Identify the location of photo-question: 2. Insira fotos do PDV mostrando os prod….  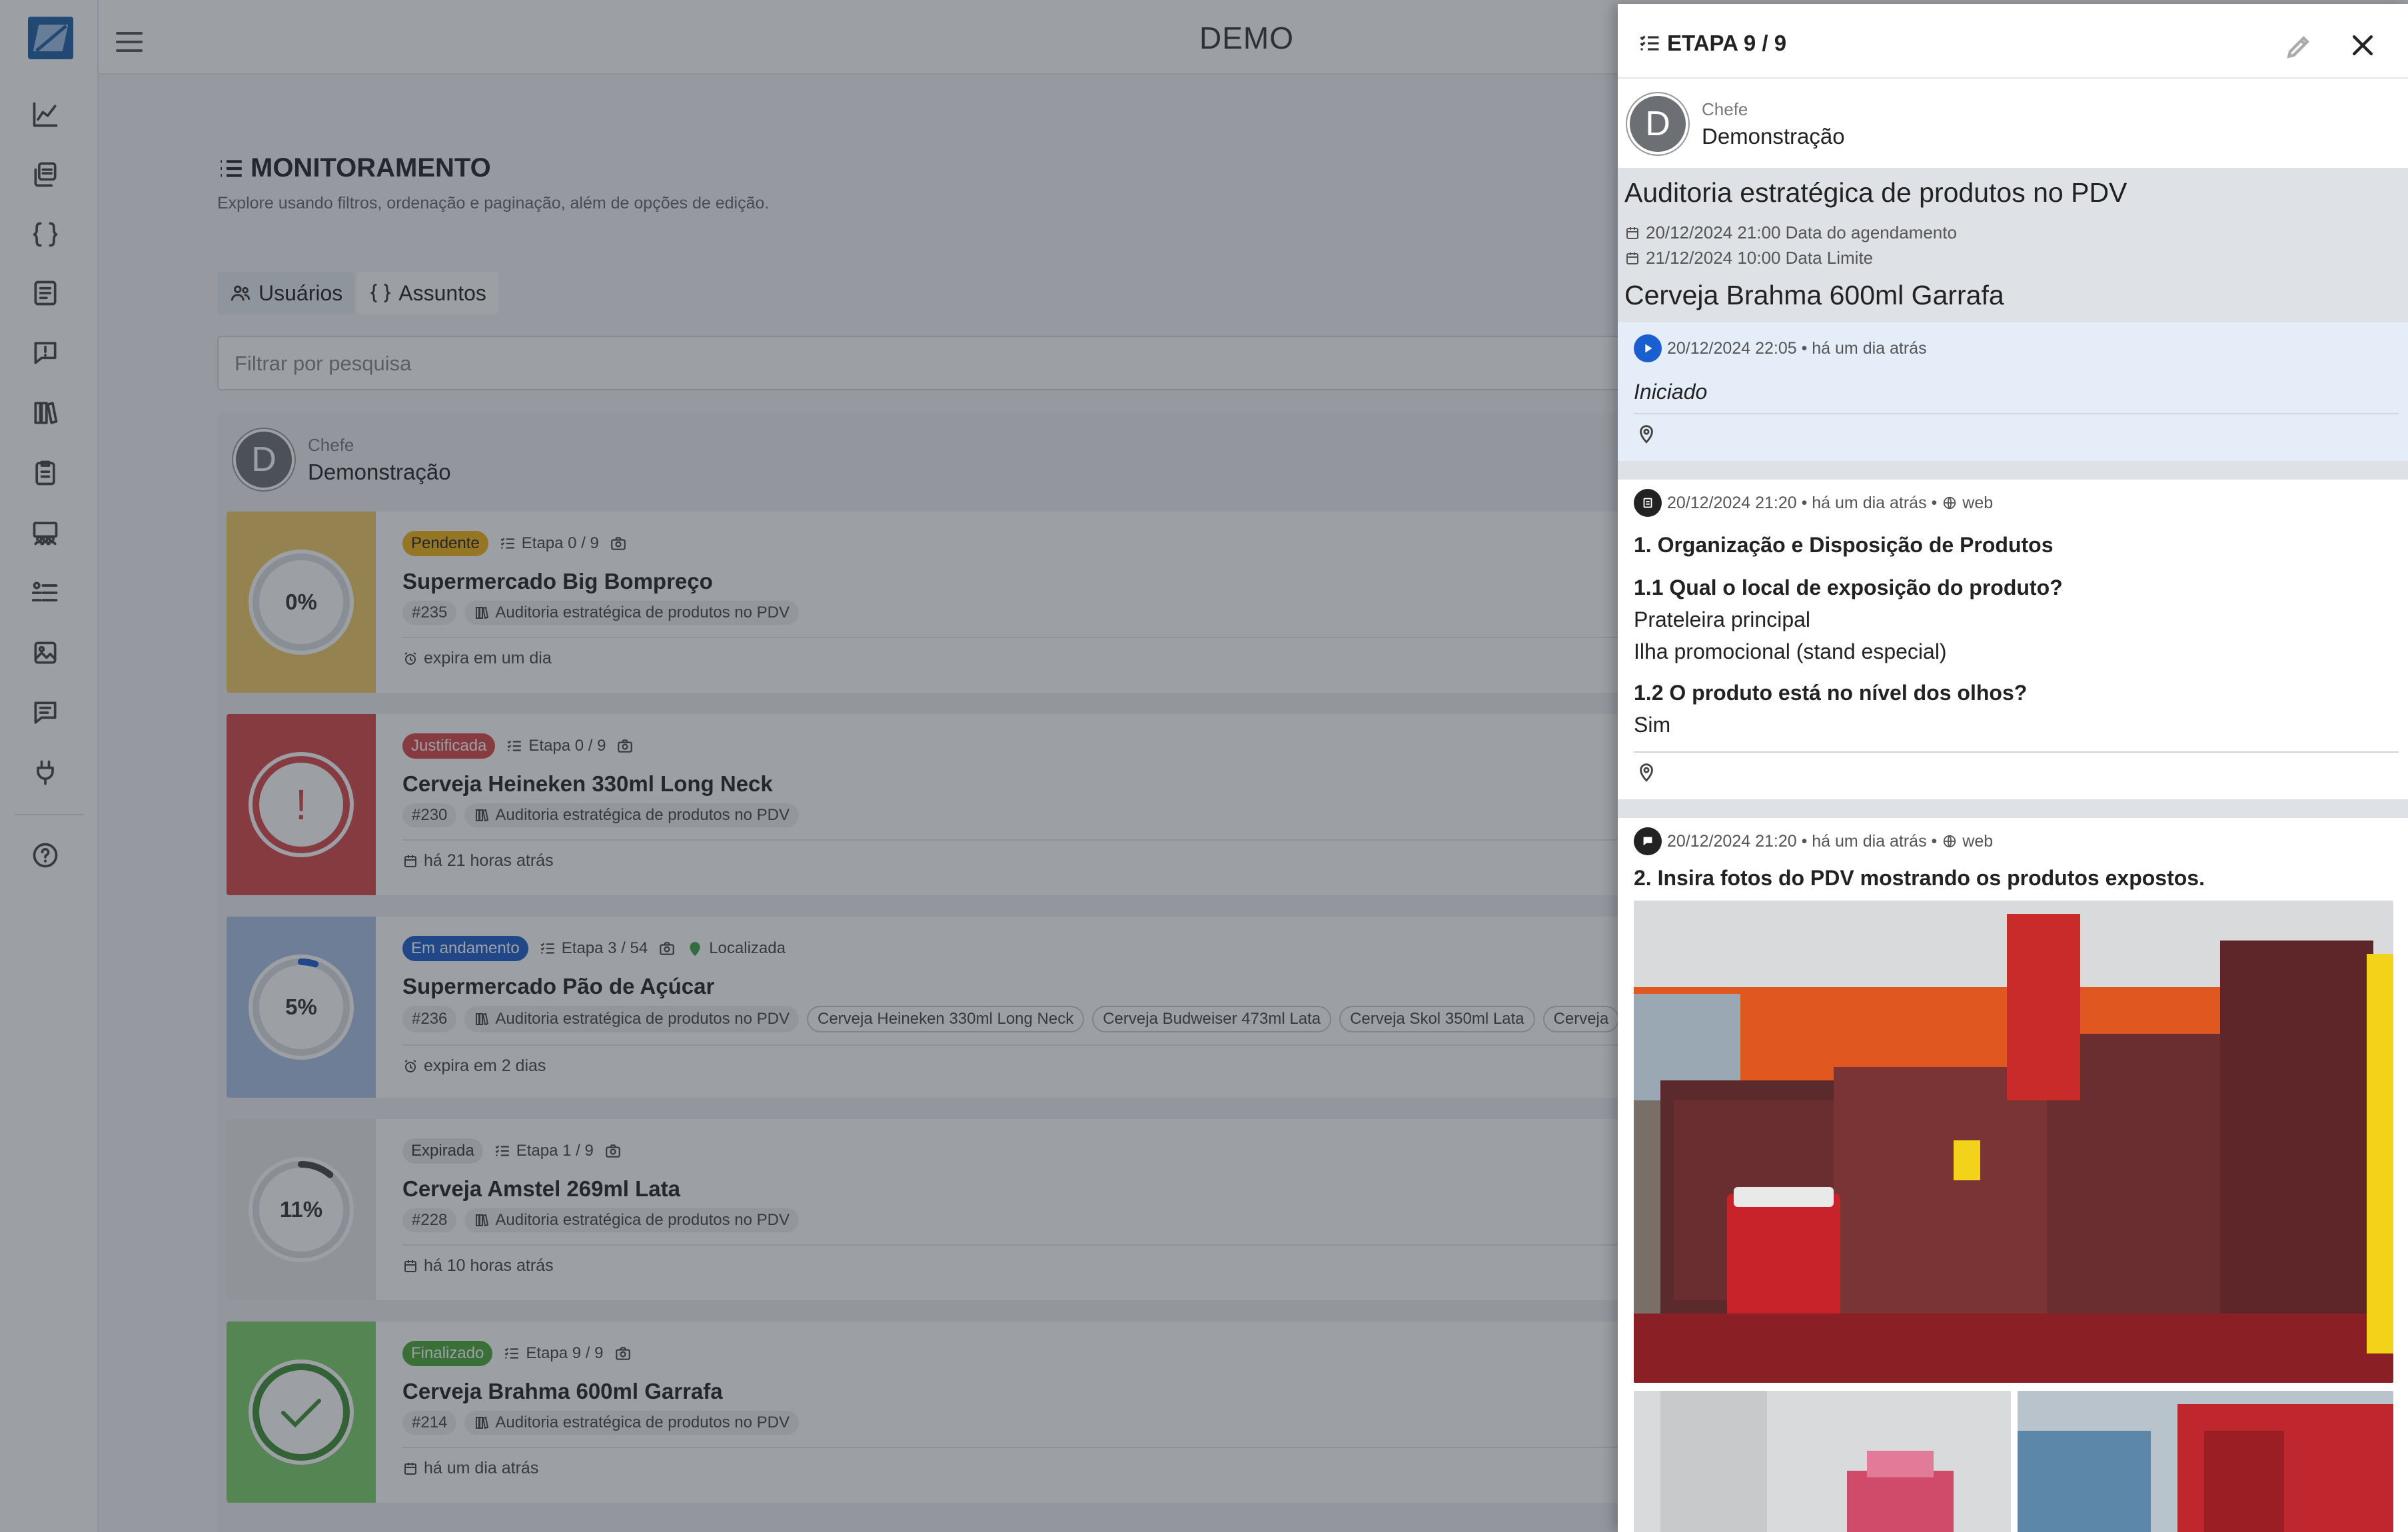
(1919, 878).